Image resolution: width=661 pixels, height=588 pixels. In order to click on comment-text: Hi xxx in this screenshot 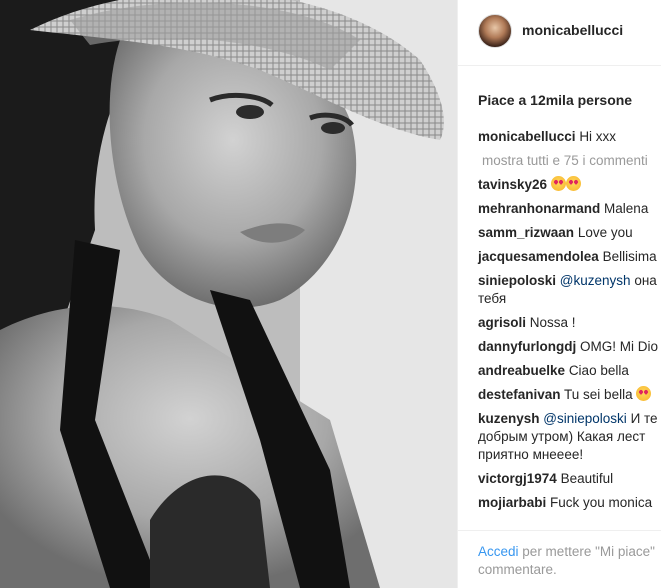, I will do `click(598, 136)`.